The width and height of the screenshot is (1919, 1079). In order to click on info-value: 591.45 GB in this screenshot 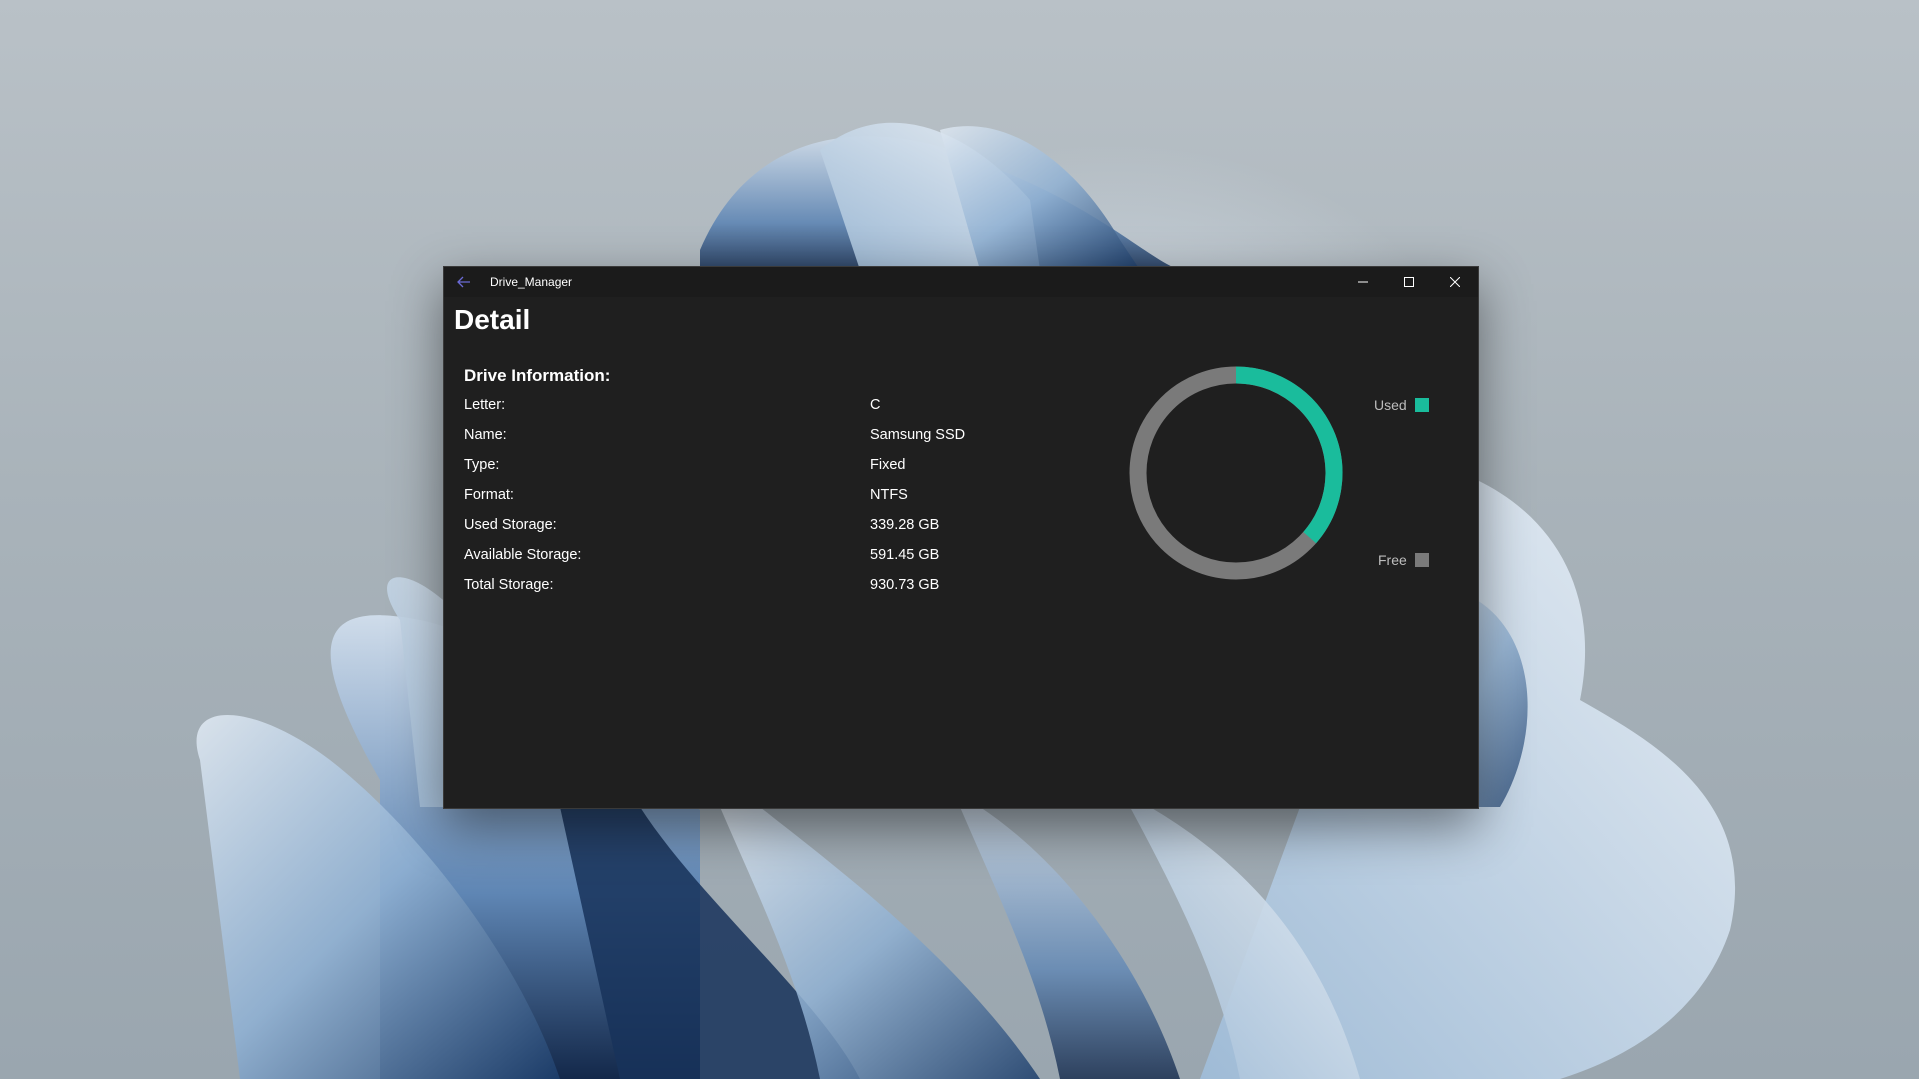, I will do `click(905, 555)`.